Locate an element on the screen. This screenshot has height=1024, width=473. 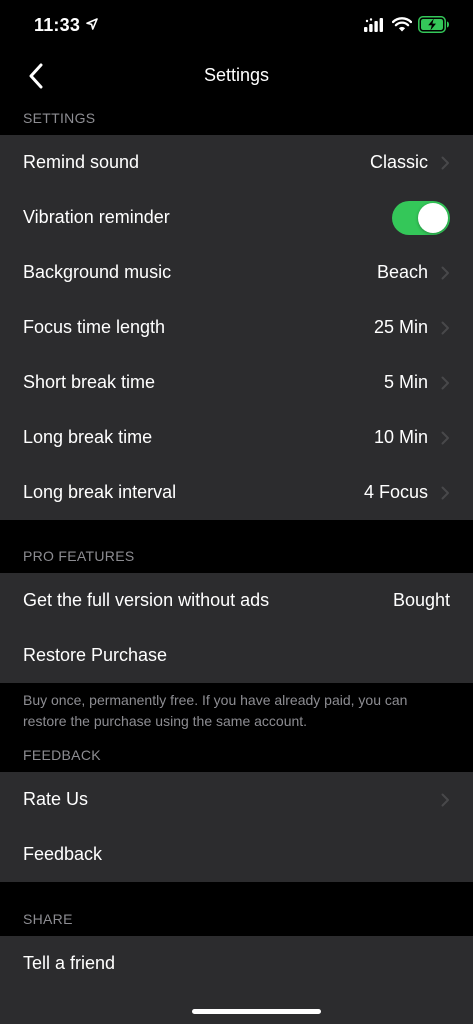
row-value: 10 Min is located at coordinates (400, 437).